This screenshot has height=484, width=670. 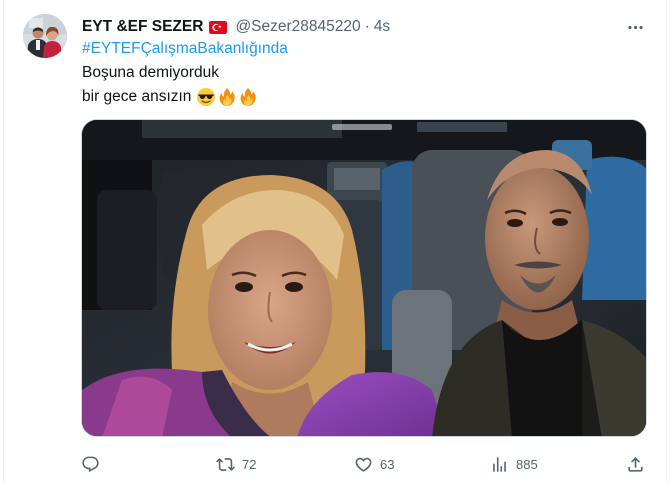 What do you see at coordinates (142, 27) in the screenshot?
I see `display-name: EYT &EF SEZER` at bounding box center [142, 27].